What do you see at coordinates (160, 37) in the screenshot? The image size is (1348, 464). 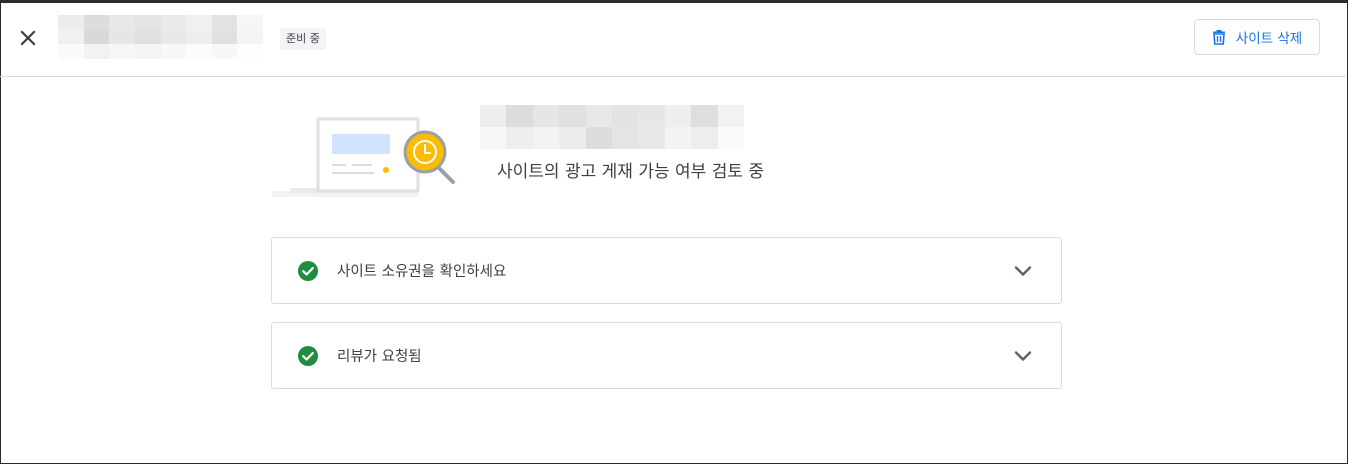 I see `site-name-redacted` at bounding box center [160, 37].